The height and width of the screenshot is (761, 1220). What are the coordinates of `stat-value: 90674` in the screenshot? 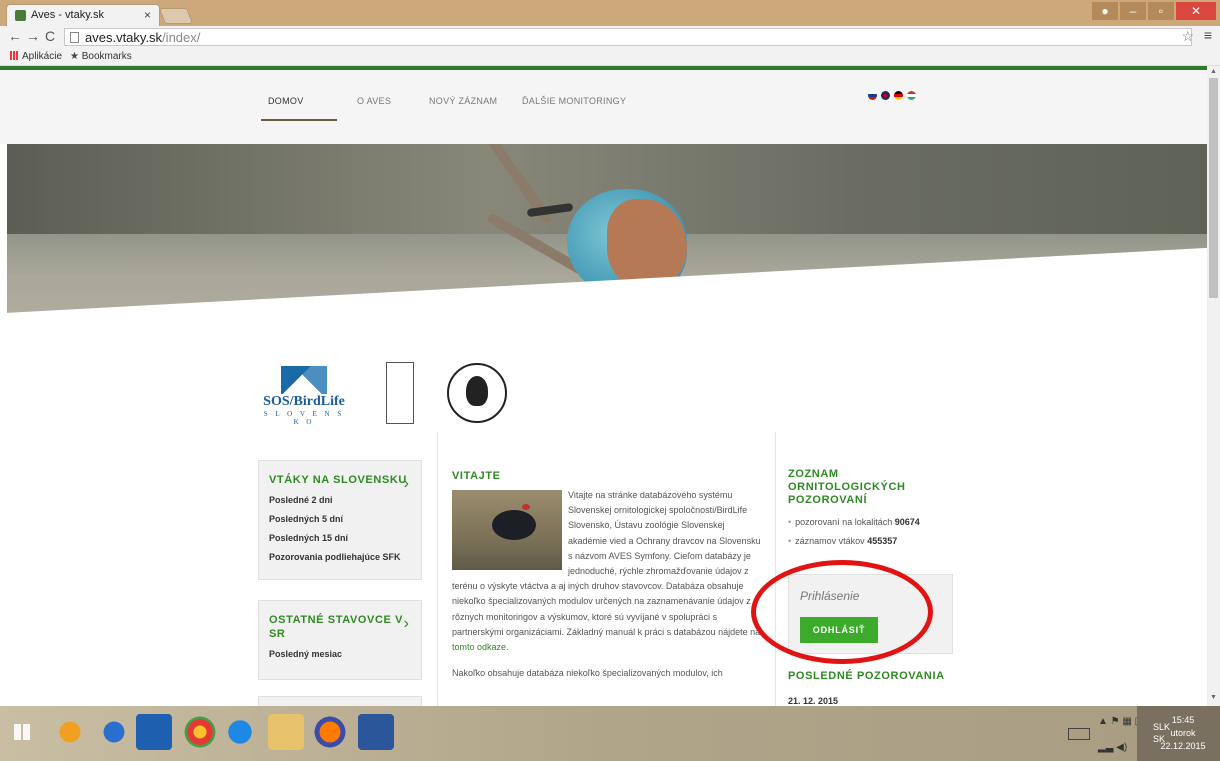 It's located at (907, 522).